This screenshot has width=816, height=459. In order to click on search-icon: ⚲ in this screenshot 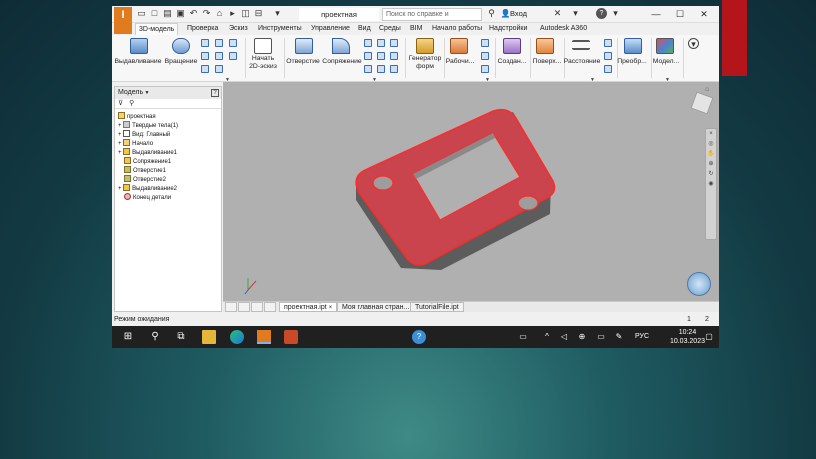, I will do `click(155, 337)`.